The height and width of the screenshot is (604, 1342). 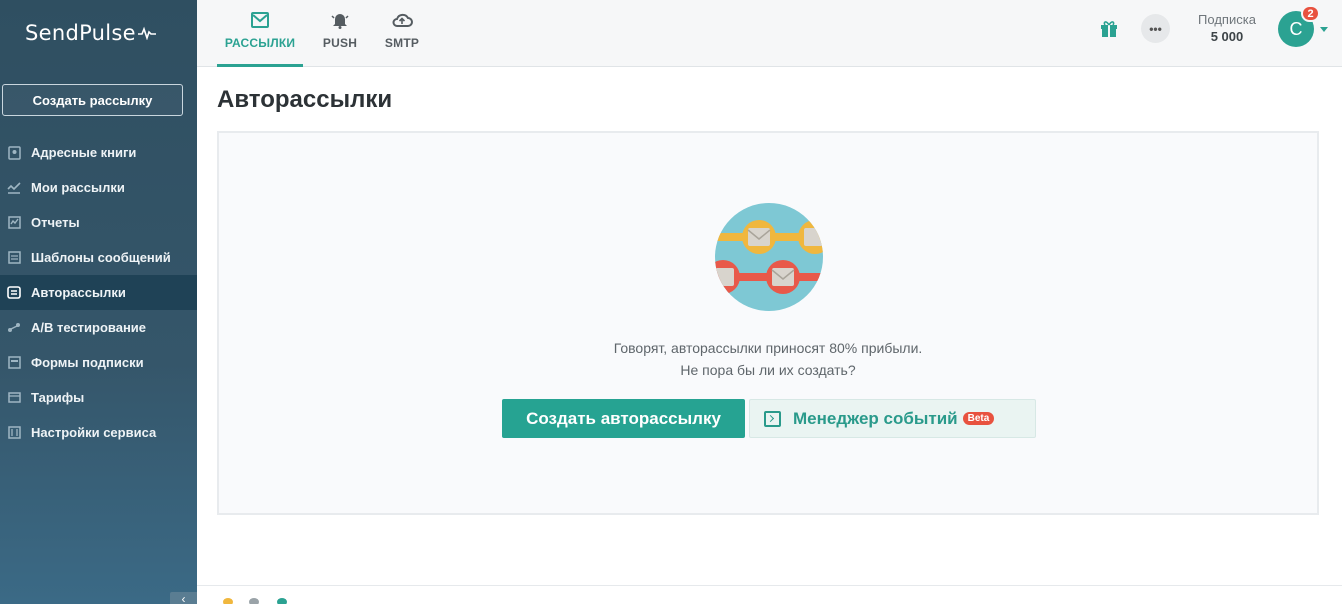 What do you see at coordinates (92, 100) in the screenshot?
I see `create-campaign-button: Создать рассылку` at bounding box center [92, 100].